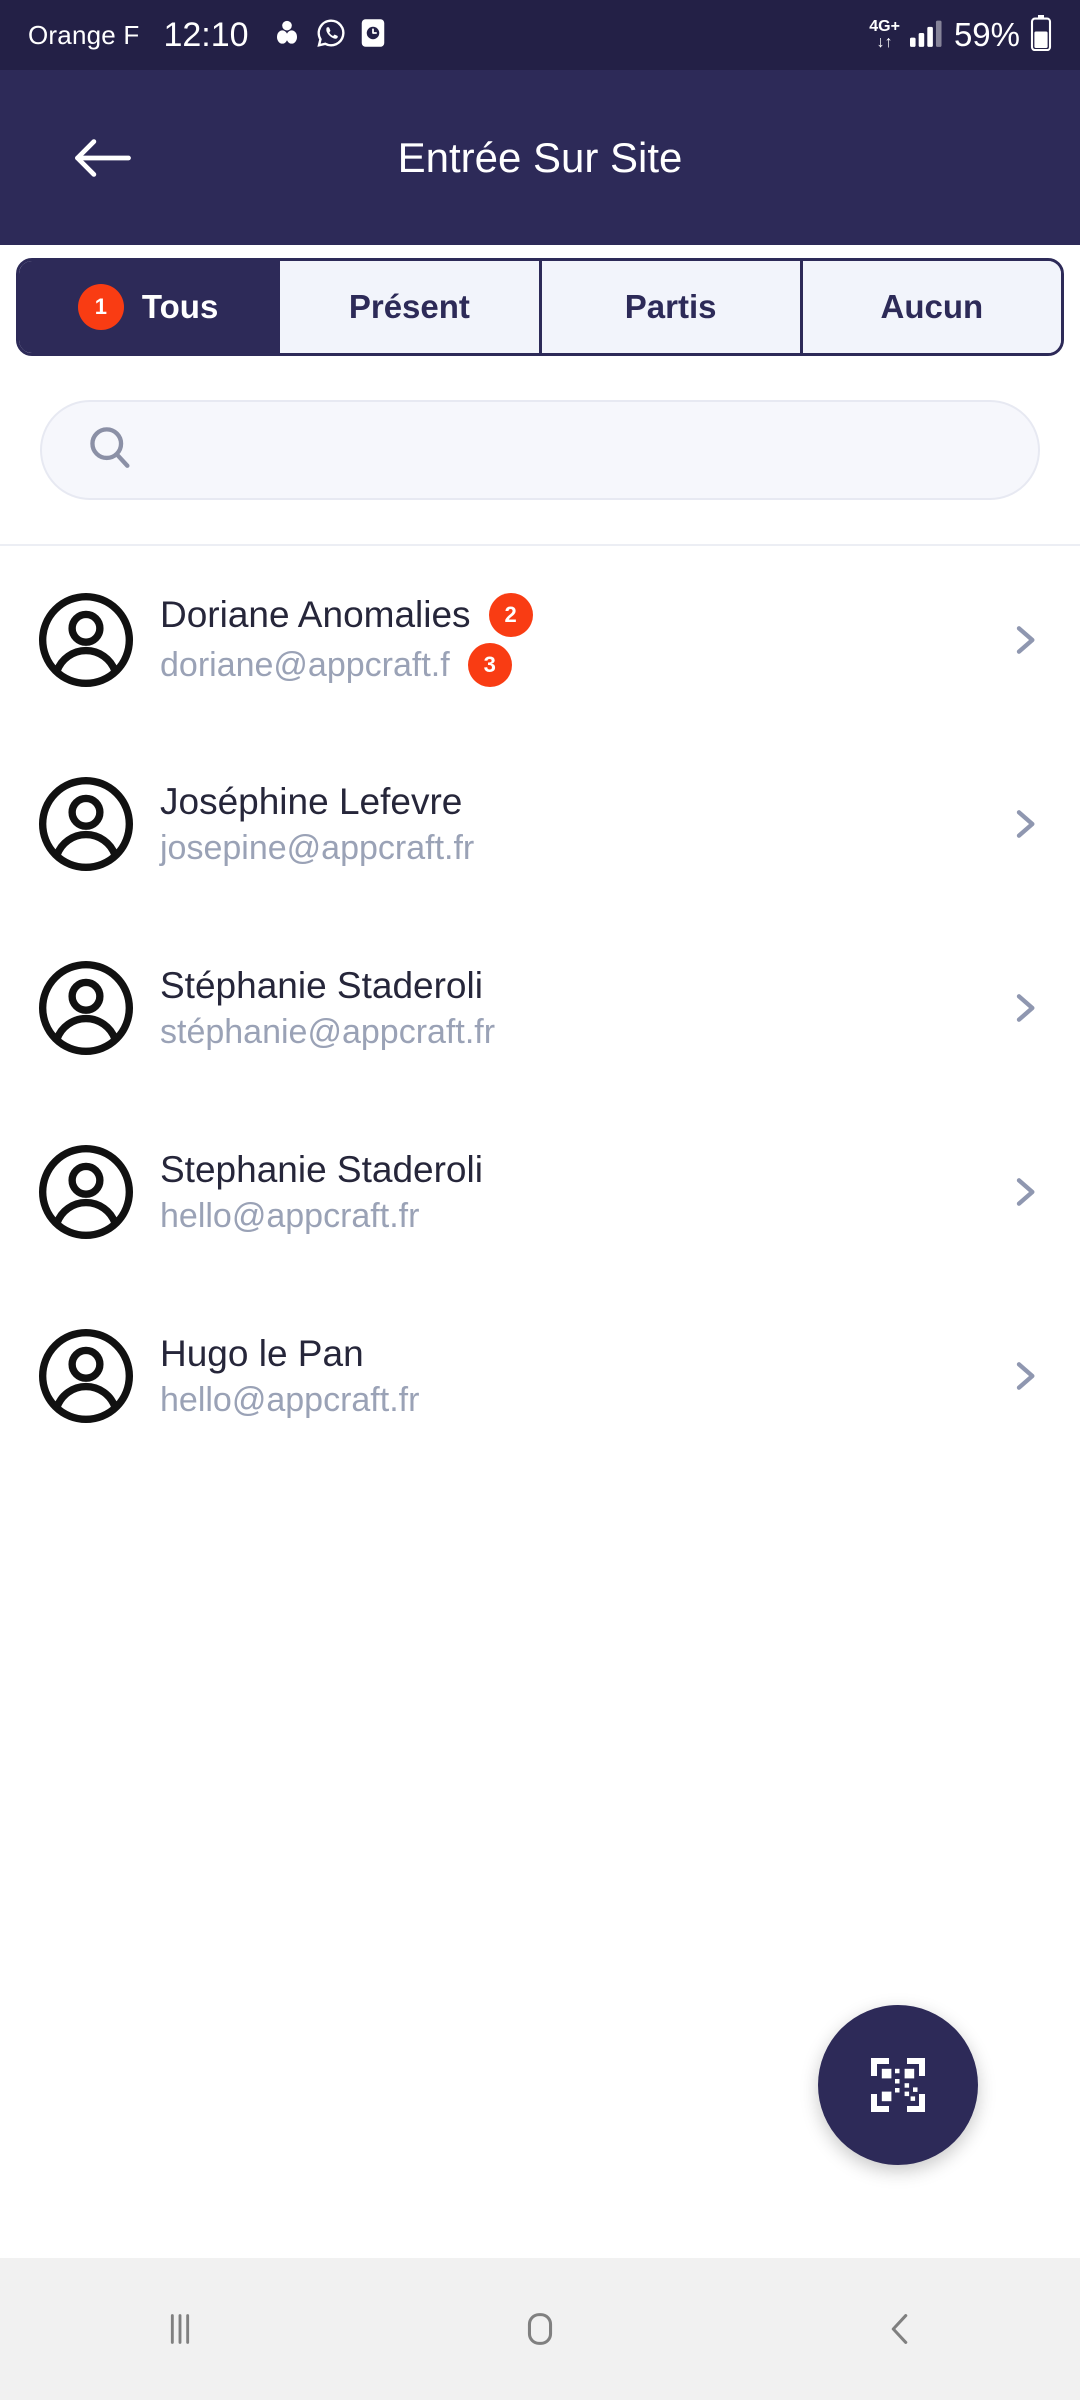 The image size is (1080, 2400). Describe the element at coordinates (573, 665) in the screenshot. I see `list-item-email-row: doriane@appcraft.f 3` at that location.